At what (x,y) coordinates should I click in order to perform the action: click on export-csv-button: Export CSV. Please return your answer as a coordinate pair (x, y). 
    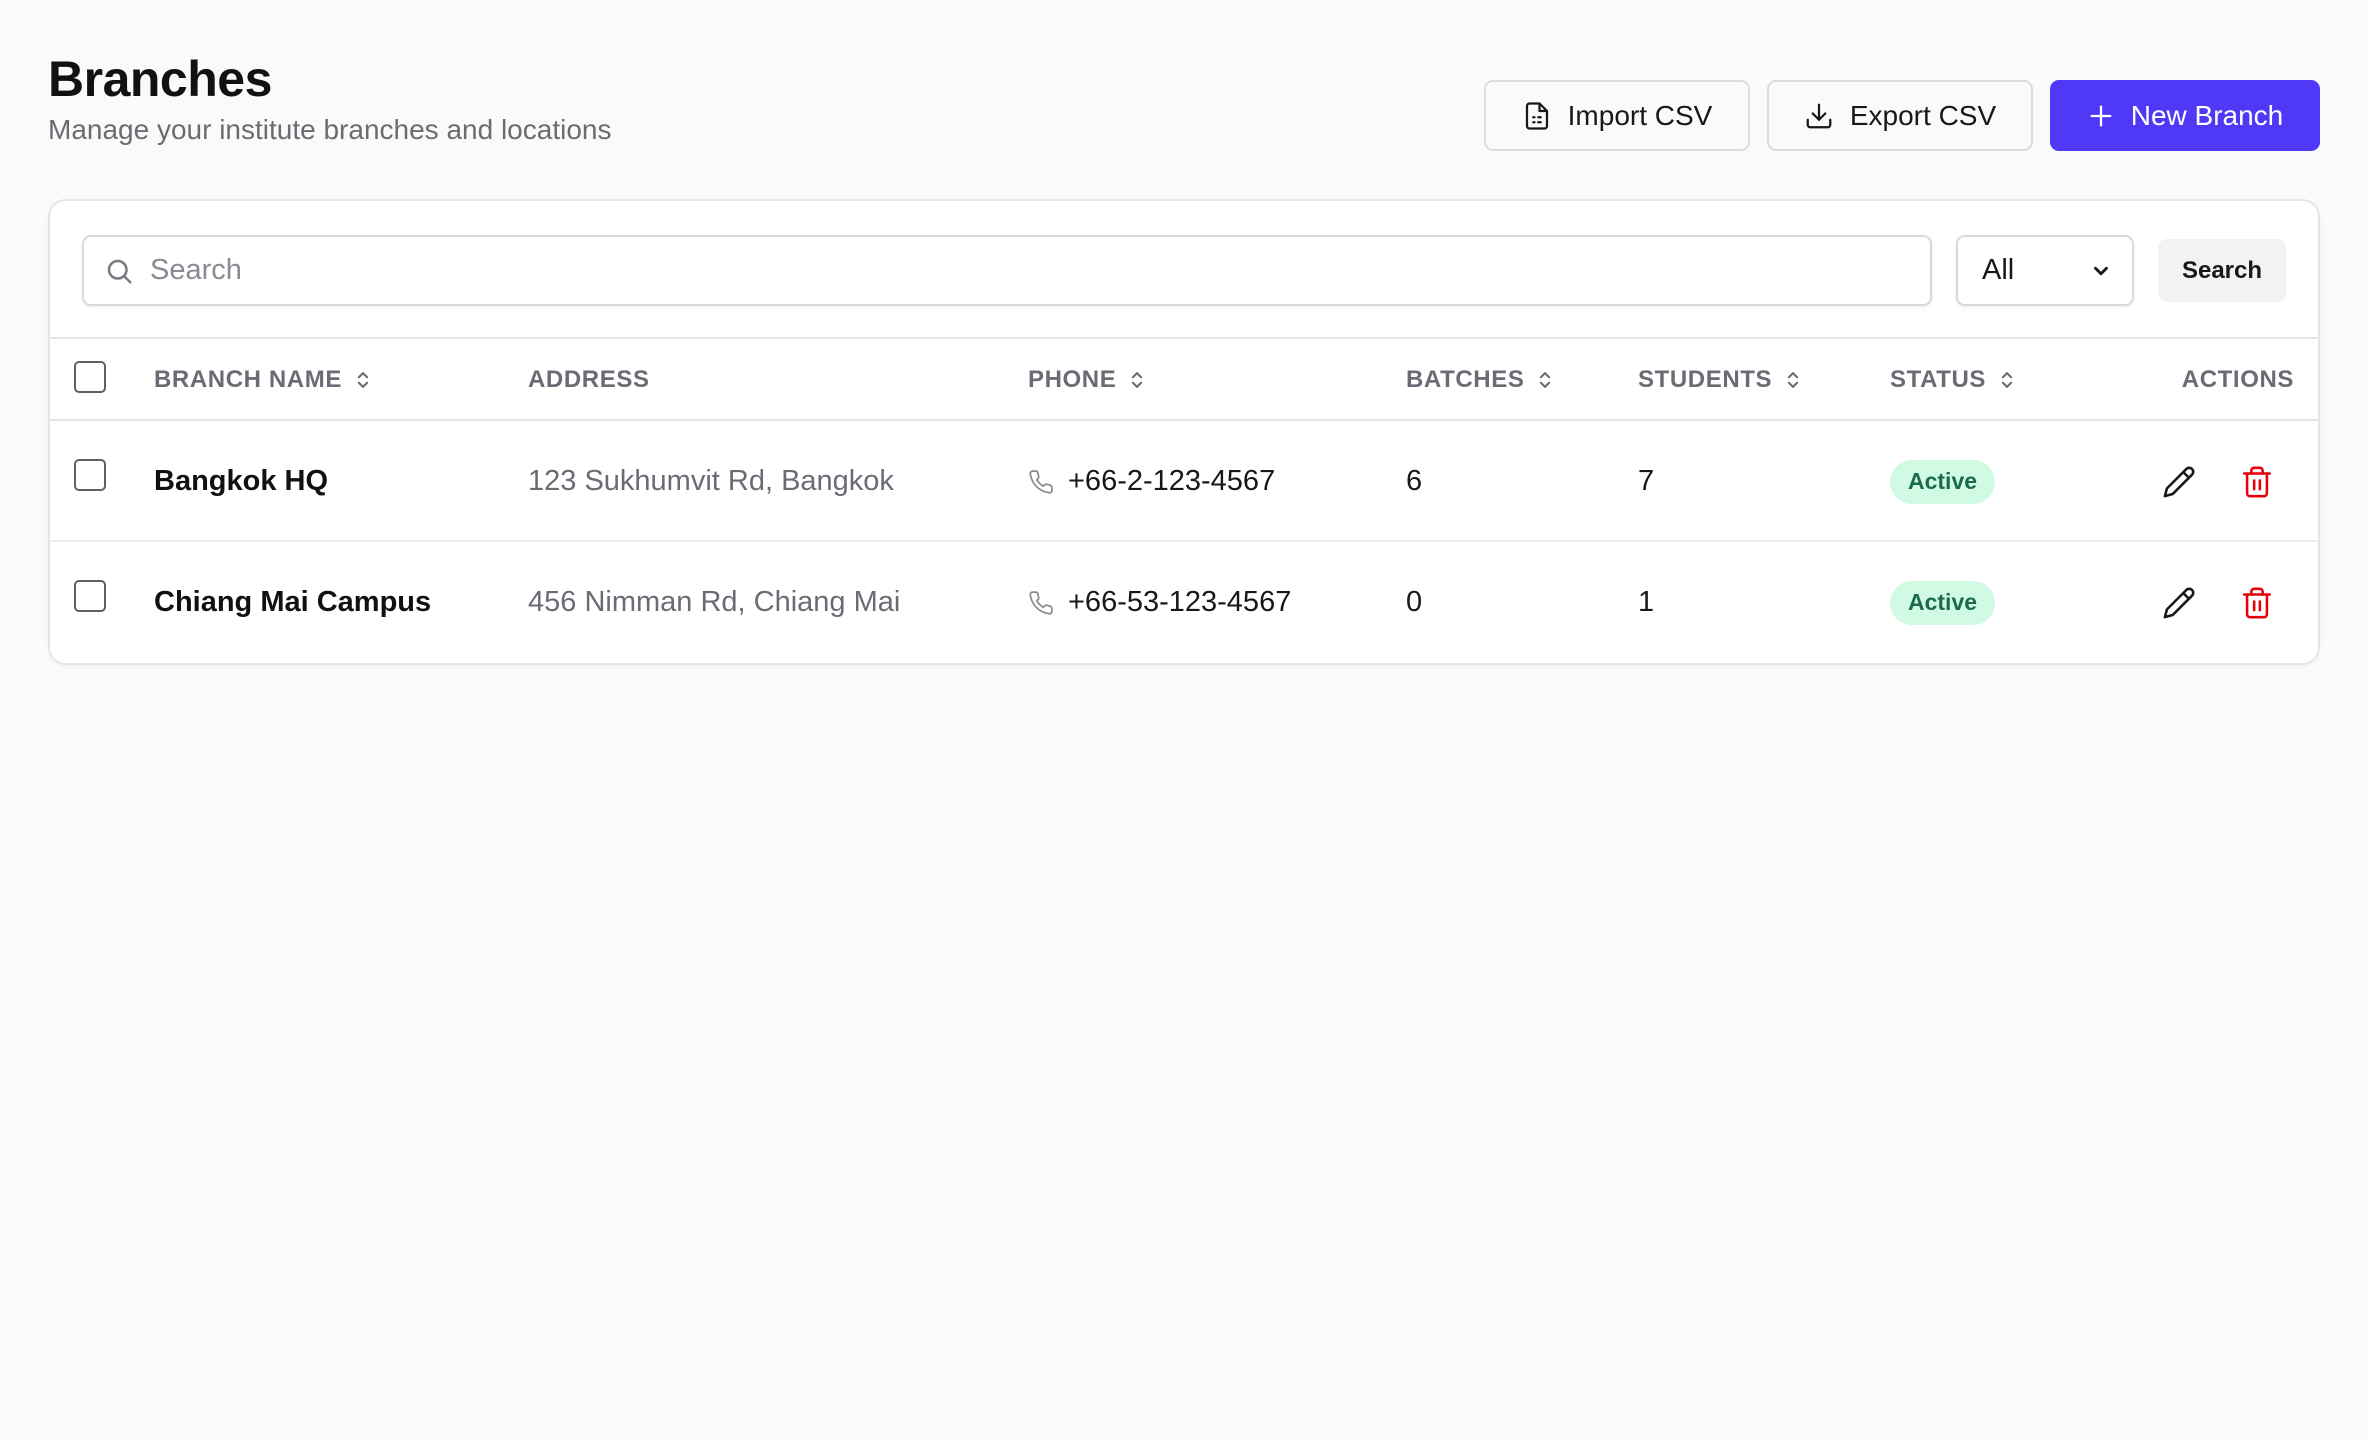
    Looking at the image, I should click on (1900, 115).